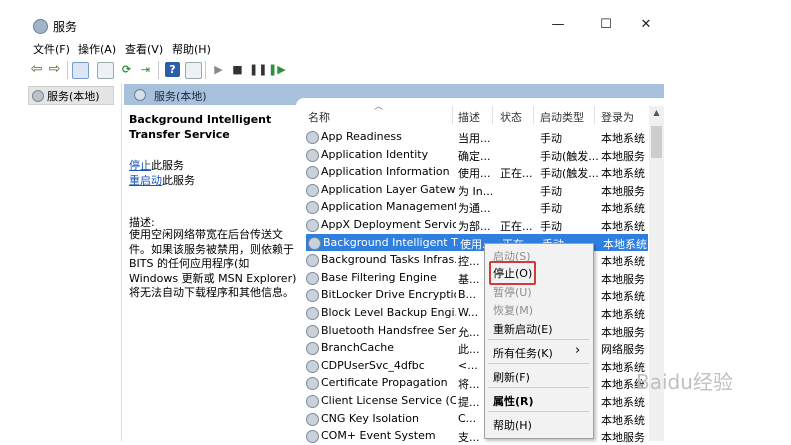  What do you see at coordinates (511, 117) in the screenshot?
I see `column-header-status: 状态` at bounding box center [511, 117].